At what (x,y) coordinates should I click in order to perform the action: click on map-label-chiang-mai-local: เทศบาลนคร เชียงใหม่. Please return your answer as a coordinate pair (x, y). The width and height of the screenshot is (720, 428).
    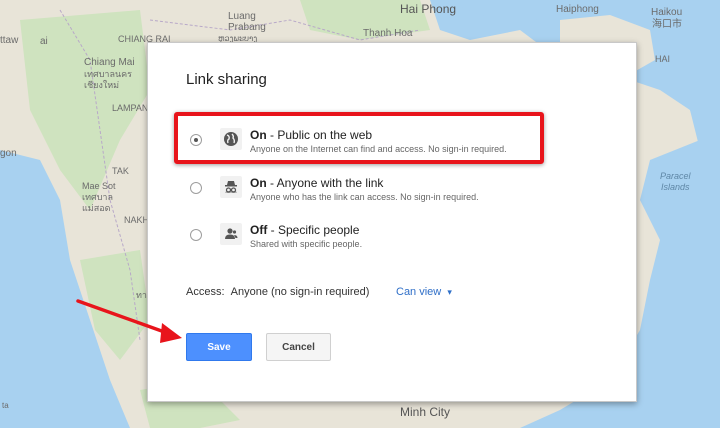
    Looking at the image, I should click on (108, 79).